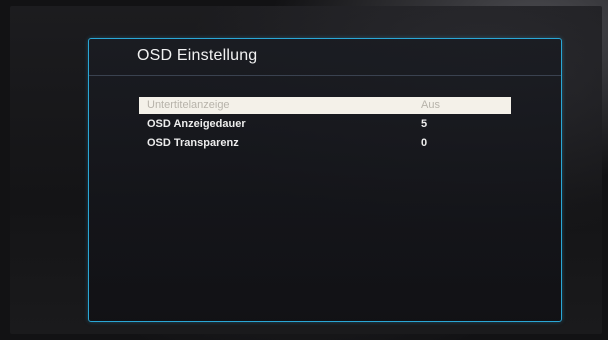  Describe the element at coordinates (424, 124) in the screenshot. I see `menu-item-value: 5` at that location.